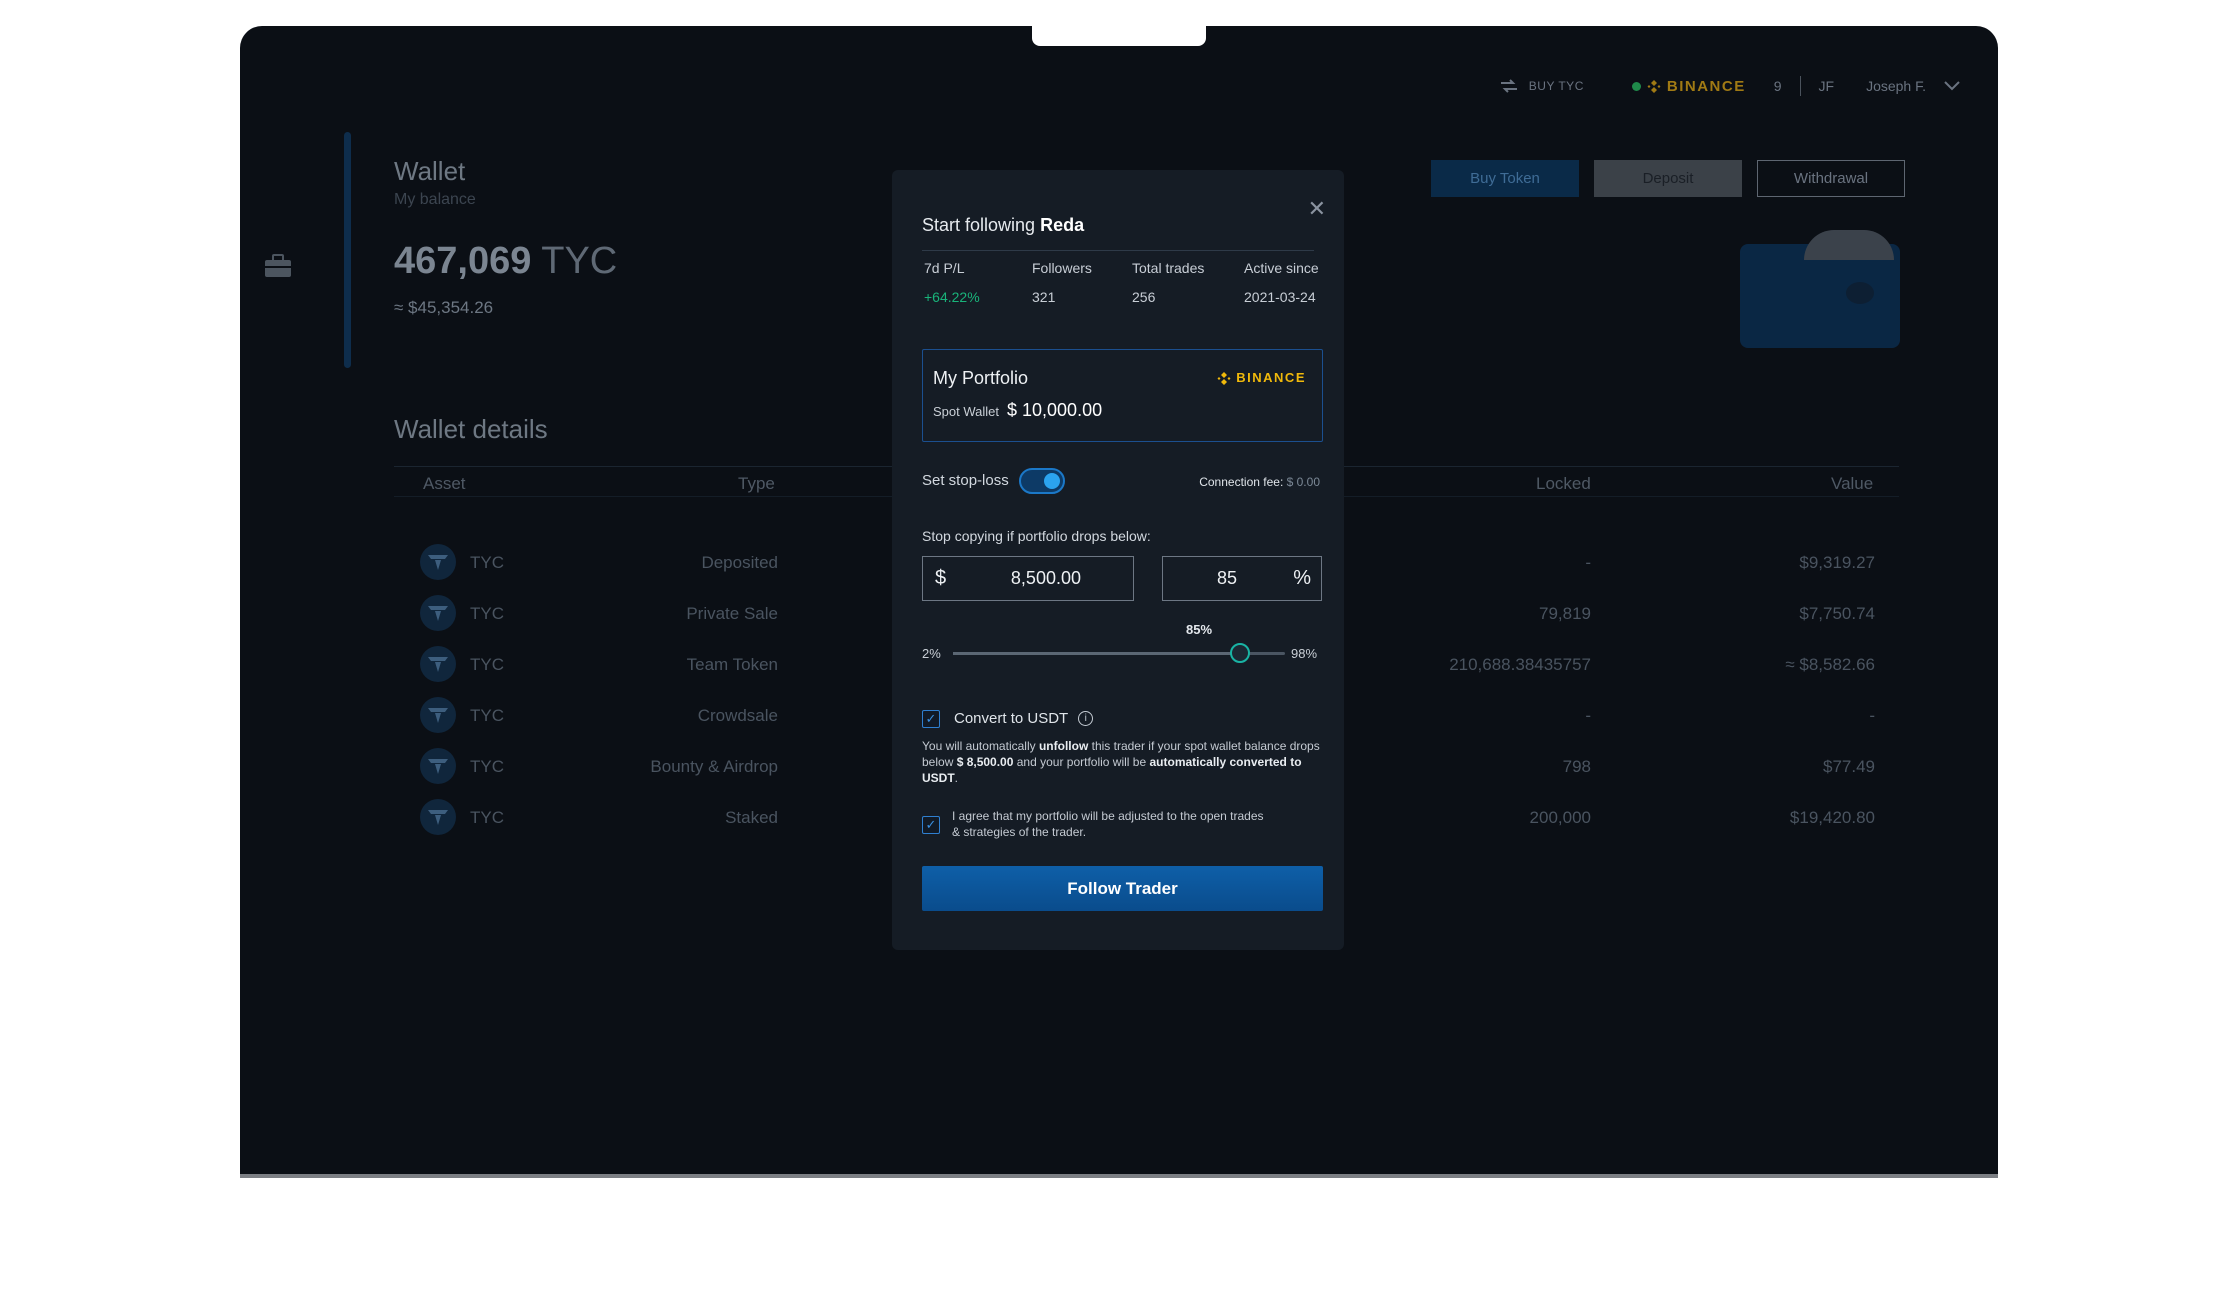 Image resolution: width=2227 pixels, height=1289 pixels. What do you see at coordinates (981, 378) in the screenshot?
I see `portfolio-title: My Portfolio` at bounding box center [981, 378].